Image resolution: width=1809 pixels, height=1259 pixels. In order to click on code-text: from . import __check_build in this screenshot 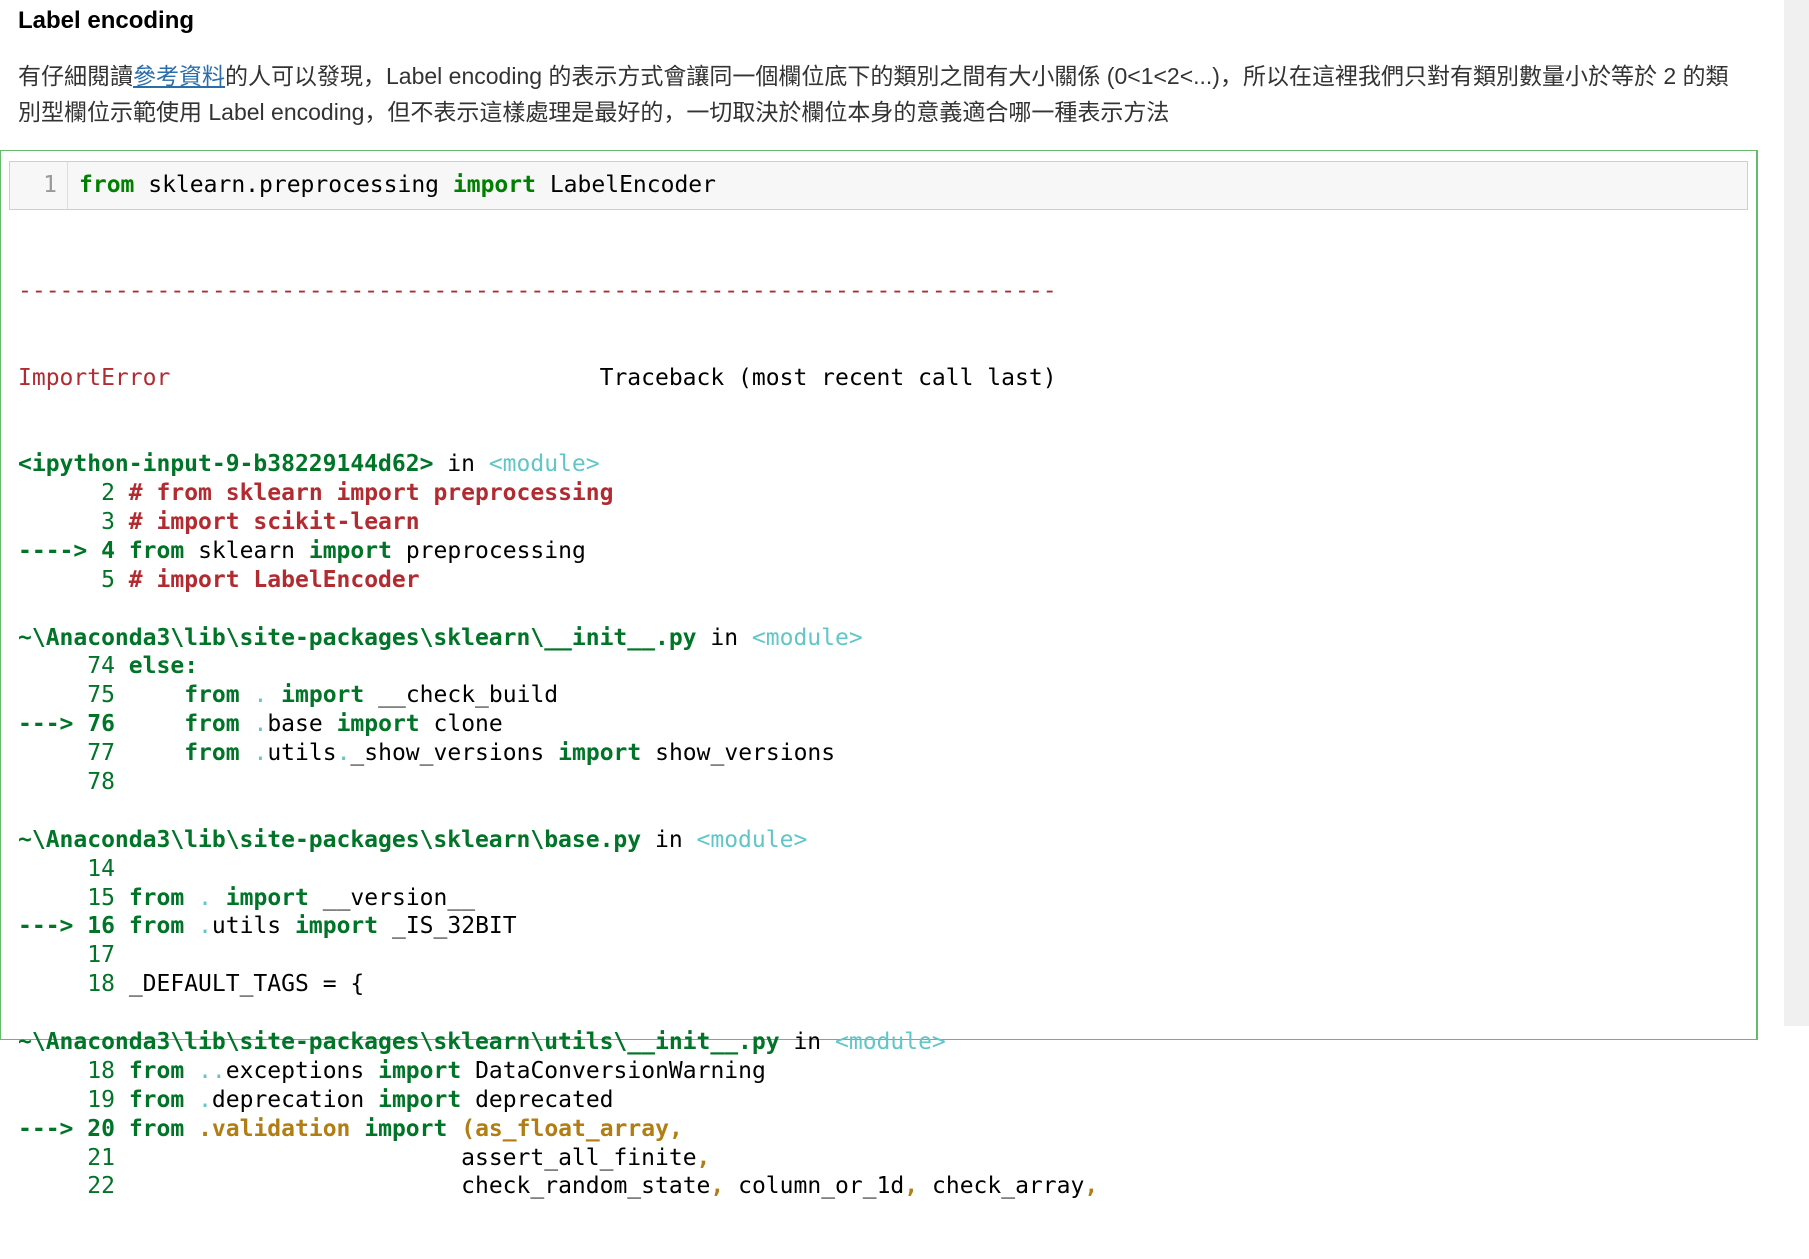, I will do `click(336, 695)`.